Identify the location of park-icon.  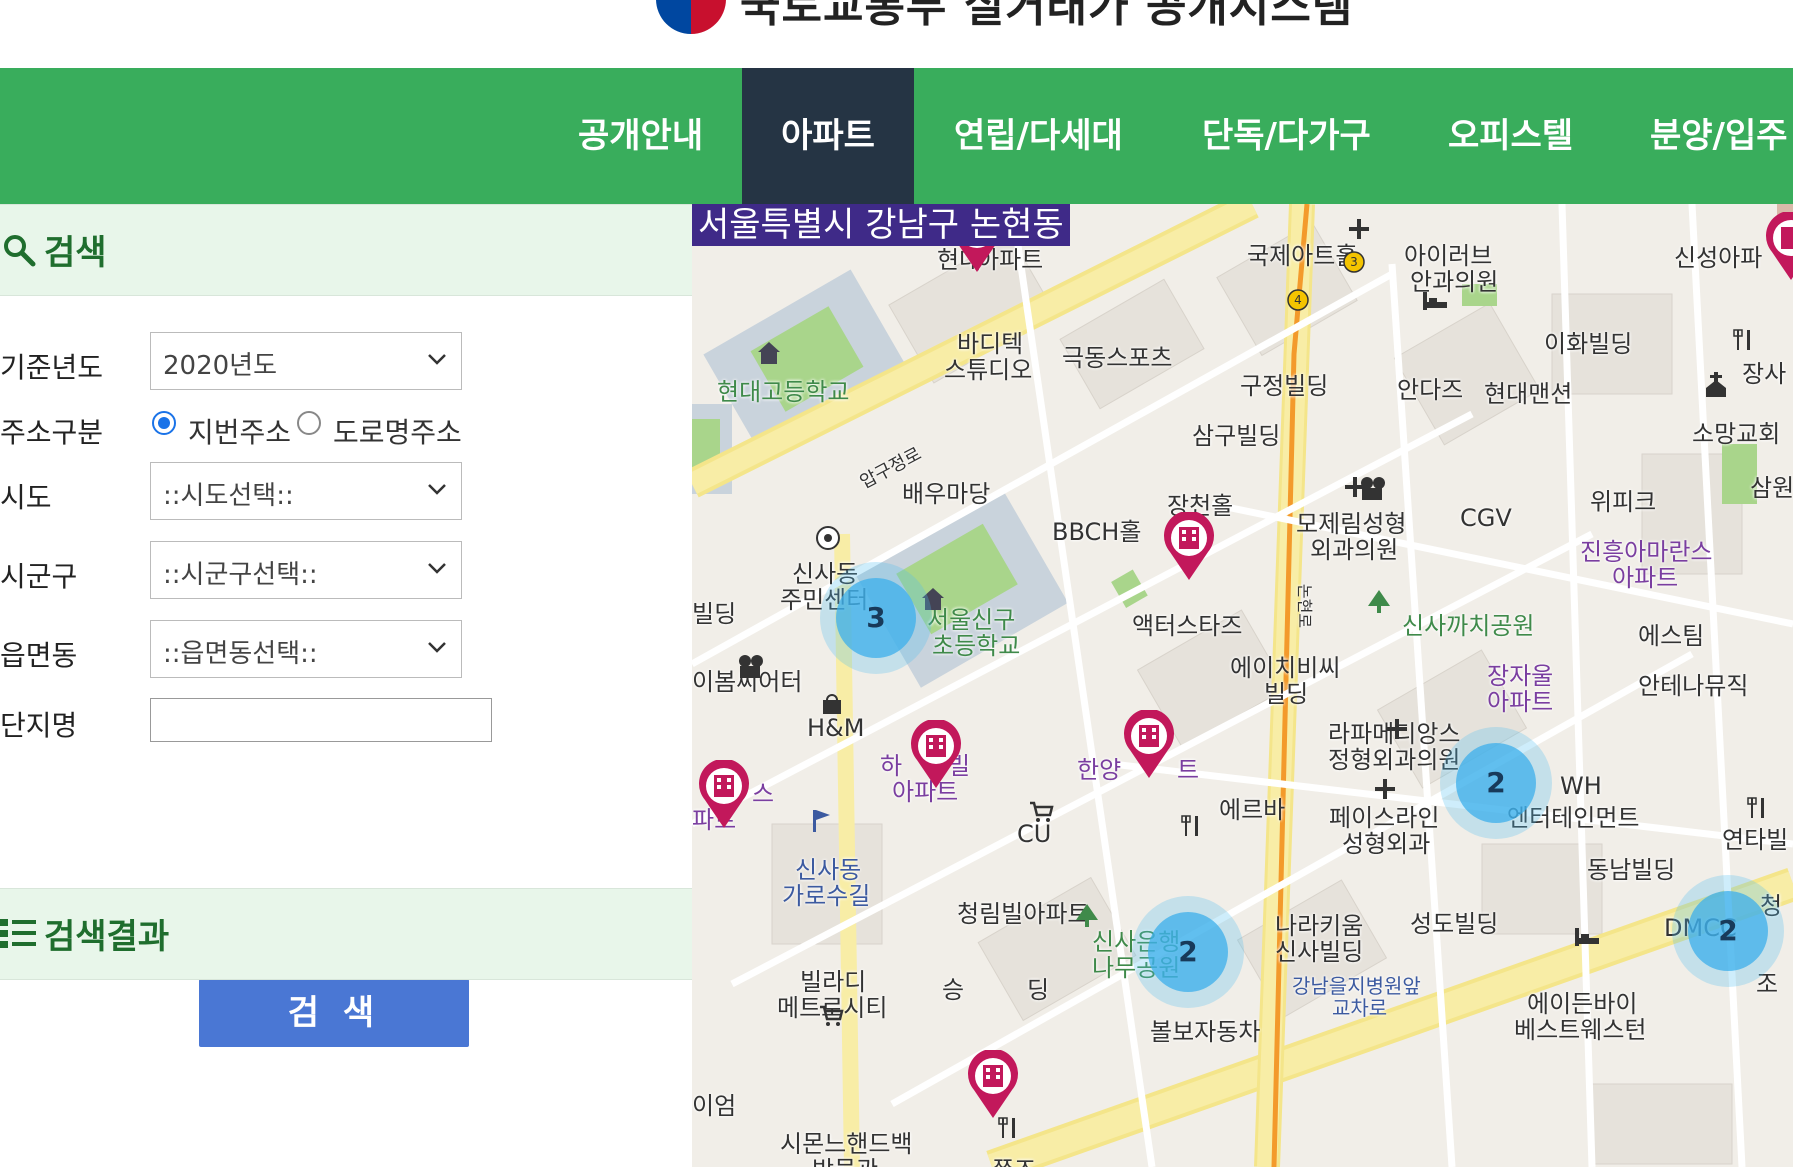
(1379, 601).